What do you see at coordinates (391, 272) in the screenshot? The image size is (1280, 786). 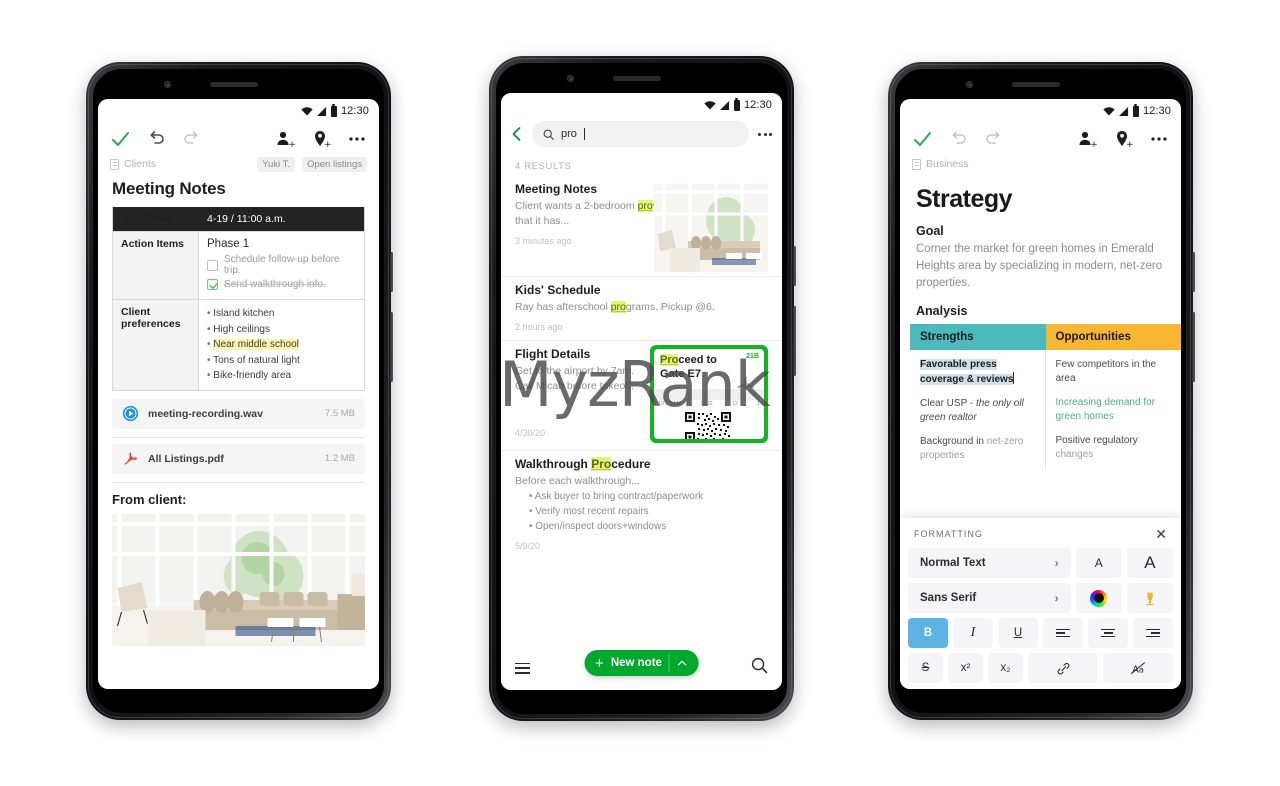 I see `phone1-volume-button` at bounding box center [391, 272].